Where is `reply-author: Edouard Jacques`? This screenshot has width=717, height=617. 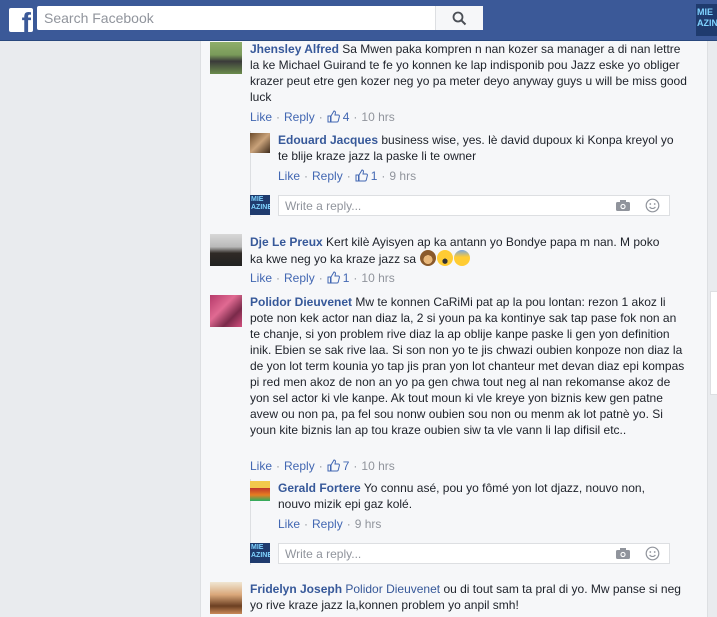 reply-author: Edouard Jacques is located at coordinates (328, 140).